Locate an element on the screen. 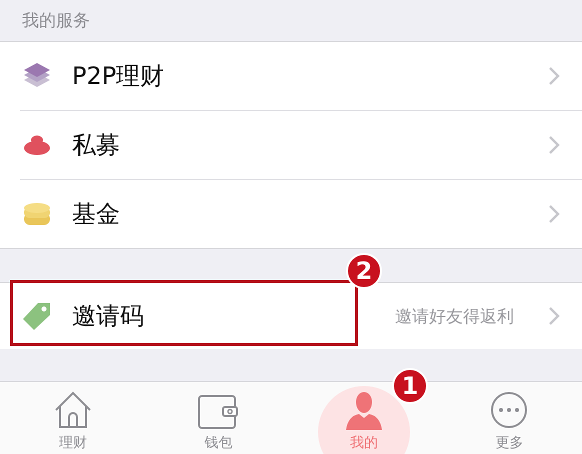 This screenshot has width=582, height=454. home-icon is located at coordinates (72, 410).